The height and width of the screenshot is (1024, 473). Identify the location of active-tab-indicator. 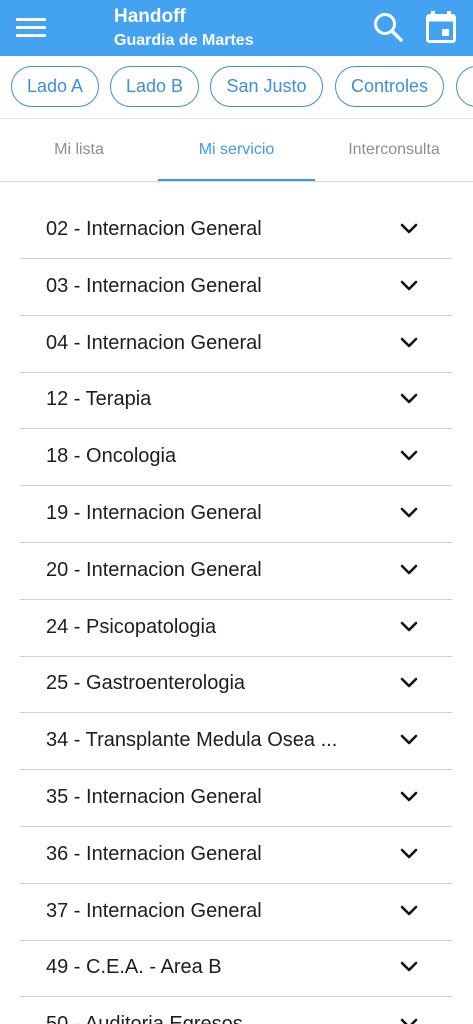
(236, 180).